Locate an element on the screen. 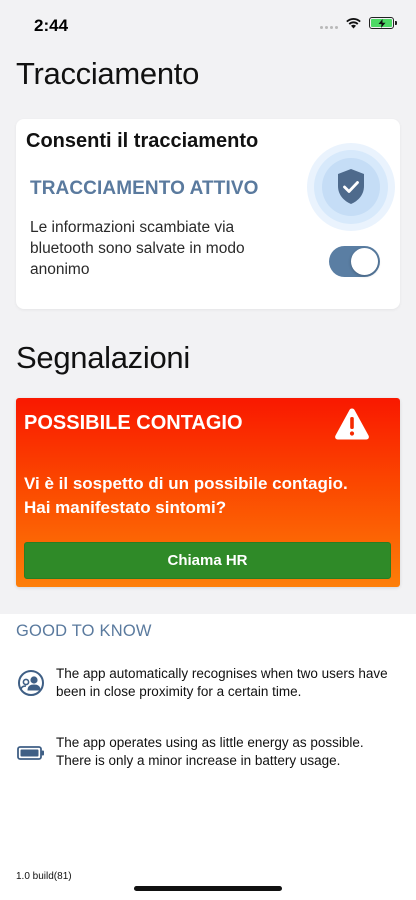  battery-icon is located at coordinates (31, 753).